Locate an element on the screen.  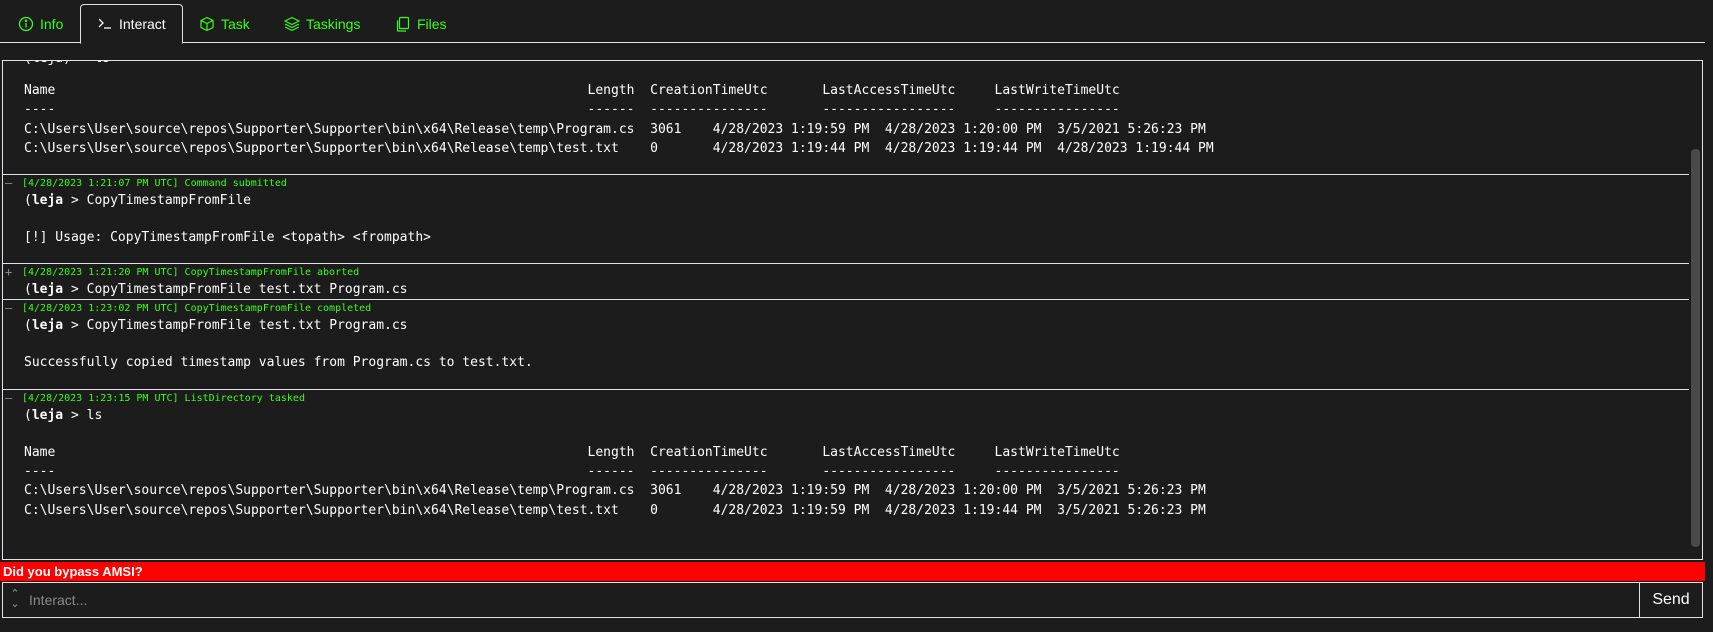
send-button: Send is located at coordinates (1670, 600).